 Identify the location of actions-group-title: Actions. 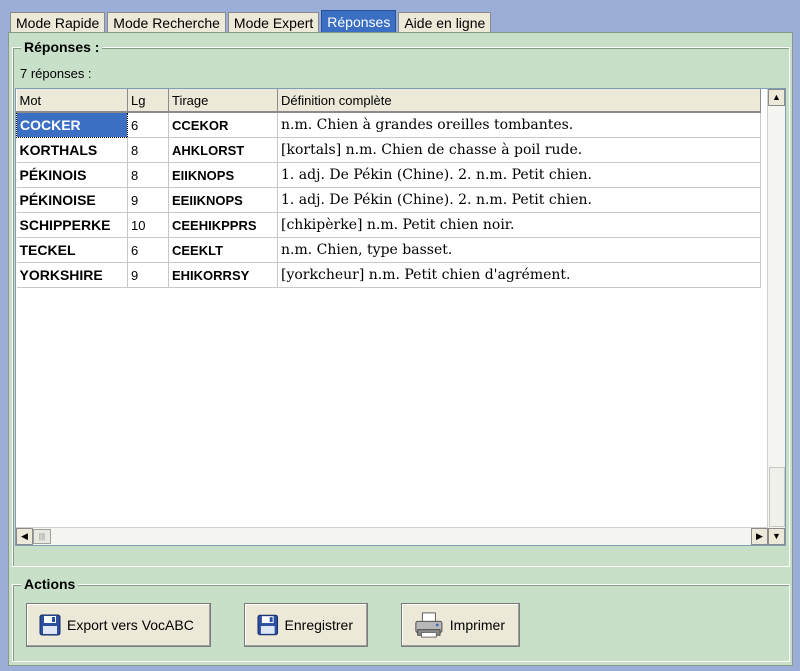
(50, 584).